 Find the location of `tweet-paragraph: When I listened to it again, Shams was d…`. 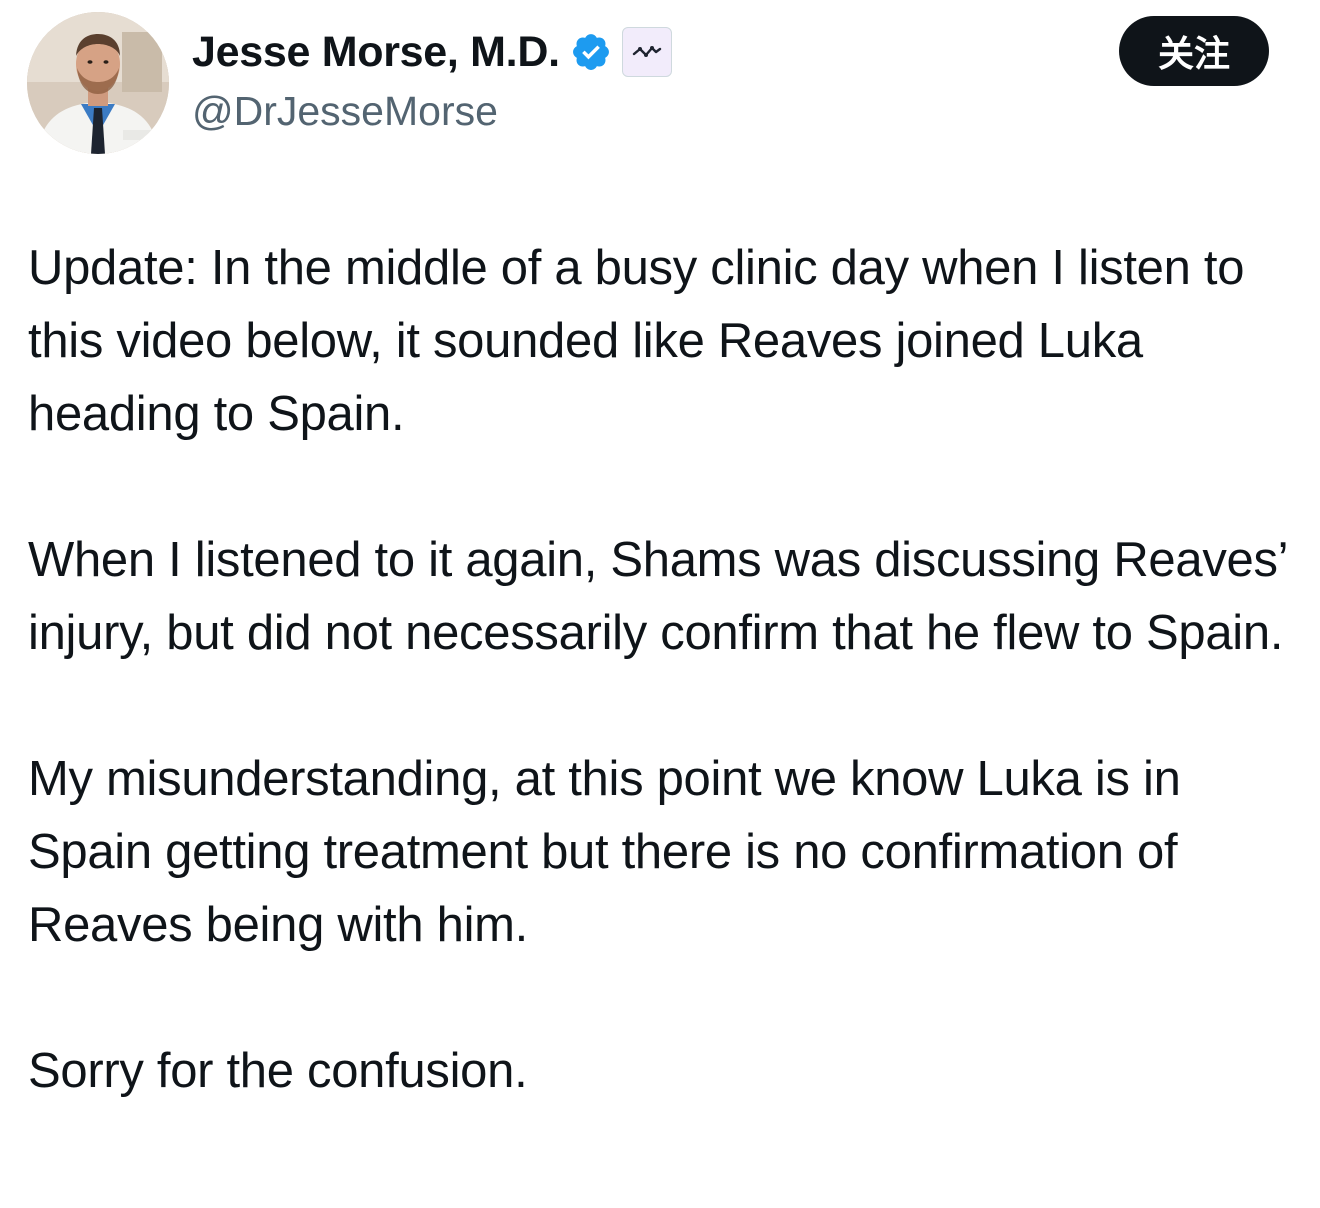

tweet-paragraph: When I listened to it again, Shams was d… is located at coordinates (657, 596).